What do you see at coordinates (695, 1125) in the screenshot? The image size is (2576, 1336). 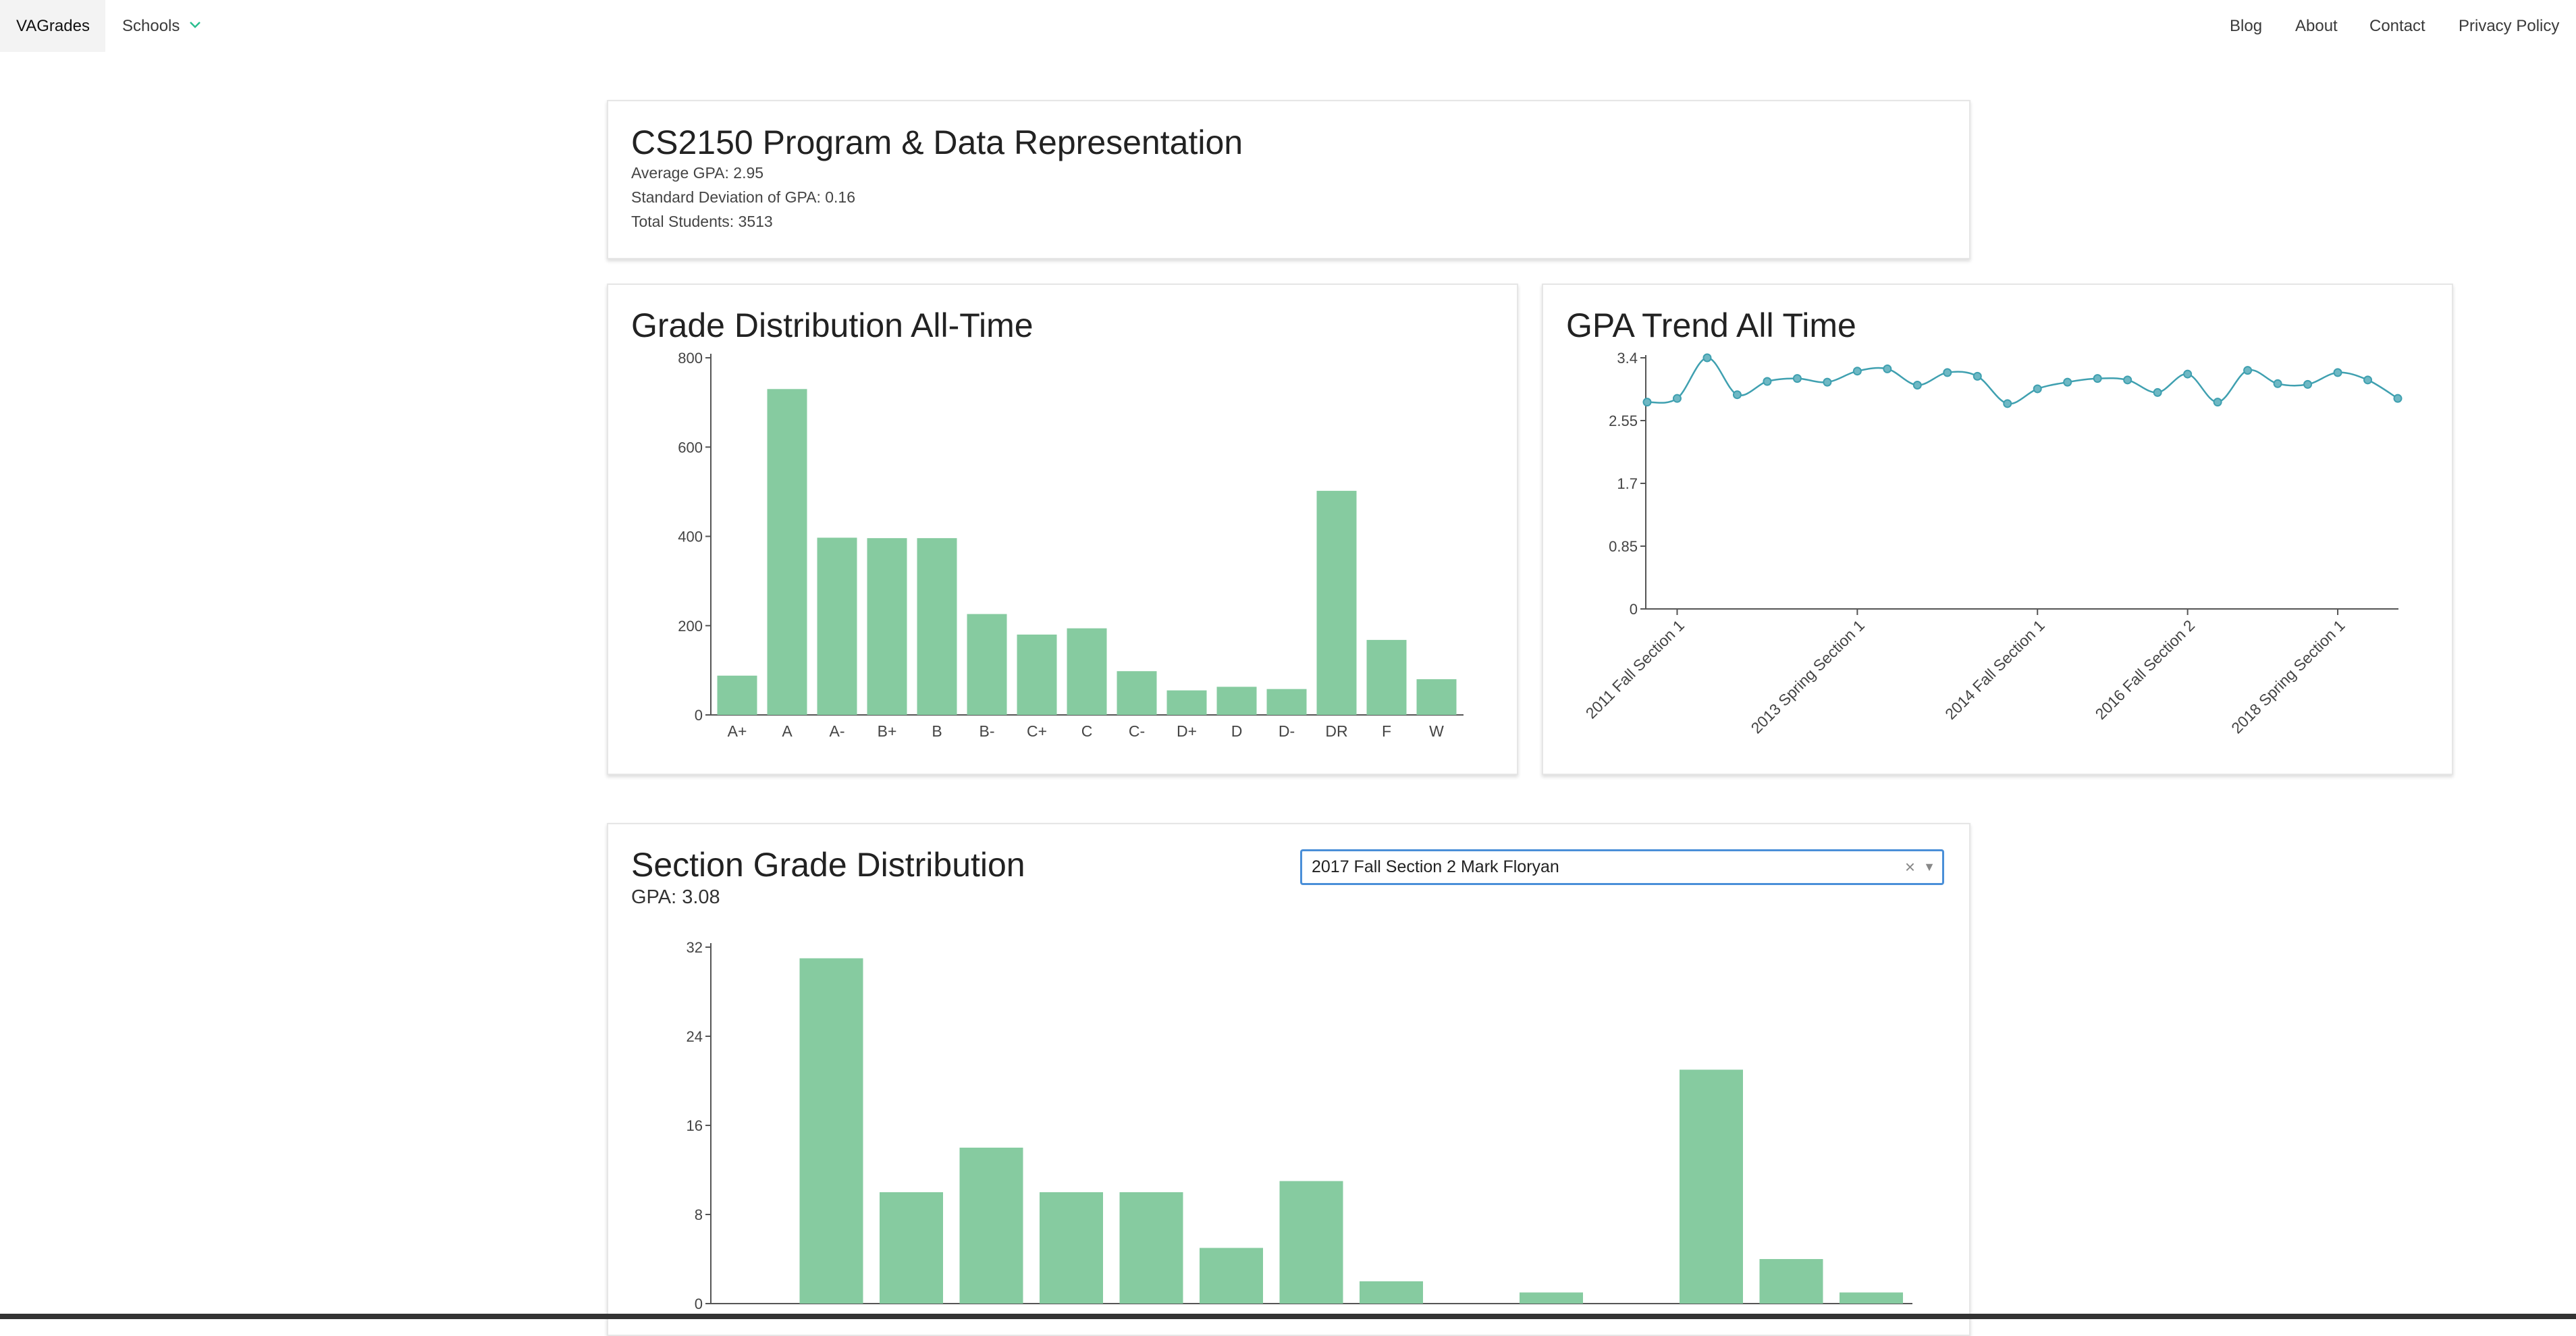 I see `section-y-tick-label: 16` at bounding box center [695, 1125].